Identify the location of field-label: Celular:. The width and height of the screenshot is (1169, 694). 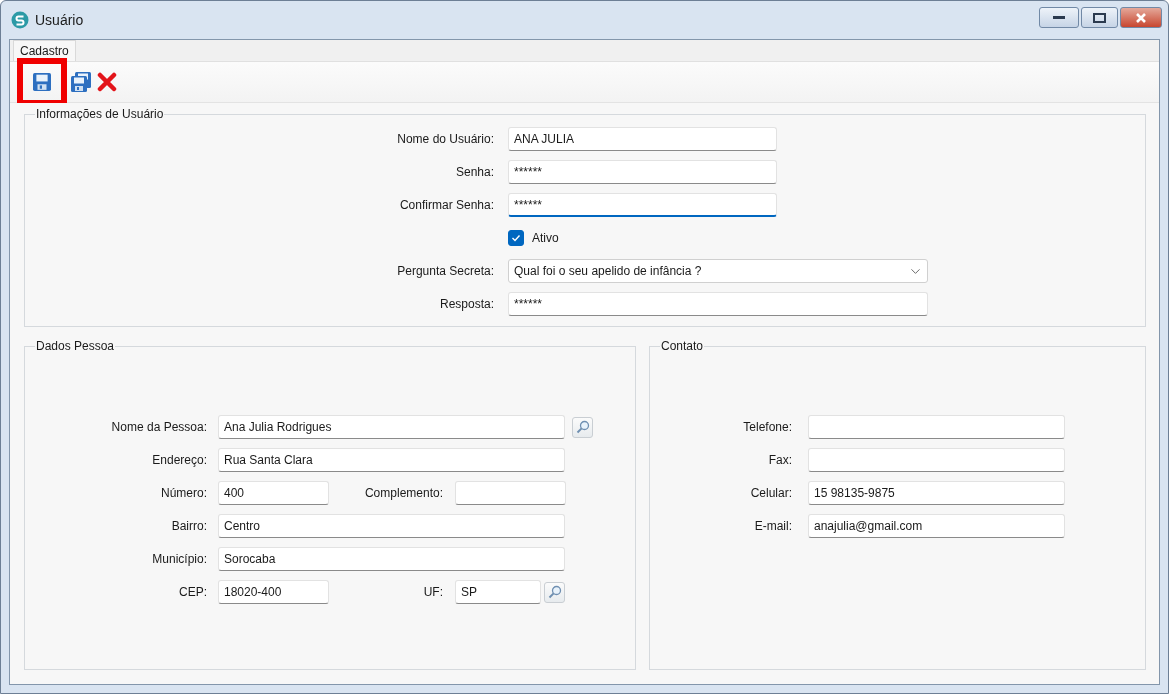
(770, 493).